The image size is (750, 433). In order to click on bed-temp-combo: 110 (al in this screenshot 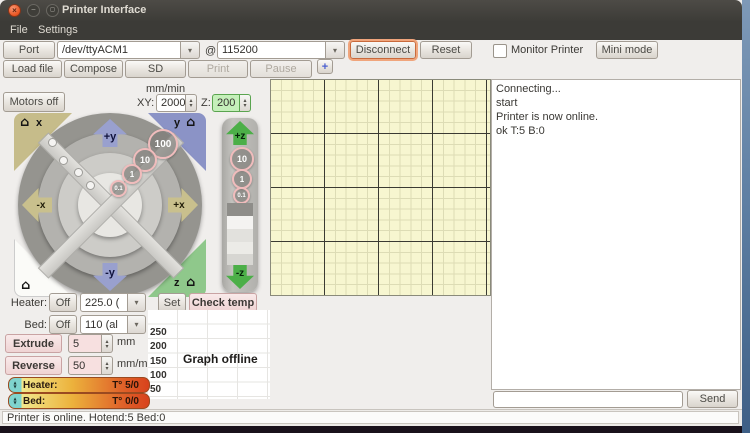, I will do `click(104, 324)`.